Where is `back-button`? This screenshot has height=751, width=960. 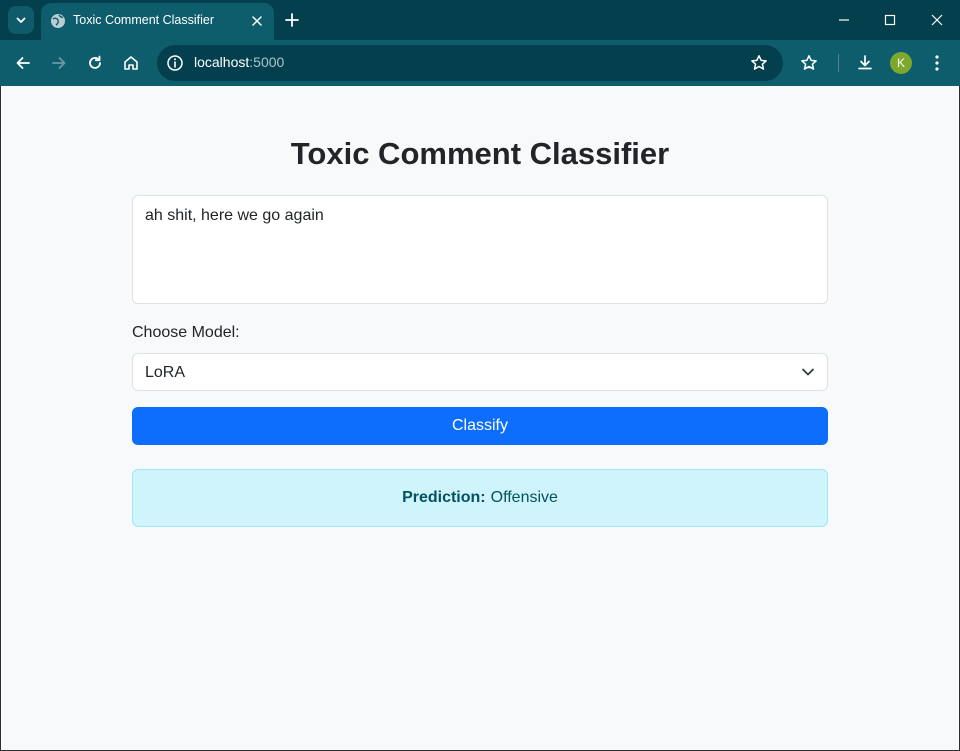 back-button is located at coordinates (23, 63).